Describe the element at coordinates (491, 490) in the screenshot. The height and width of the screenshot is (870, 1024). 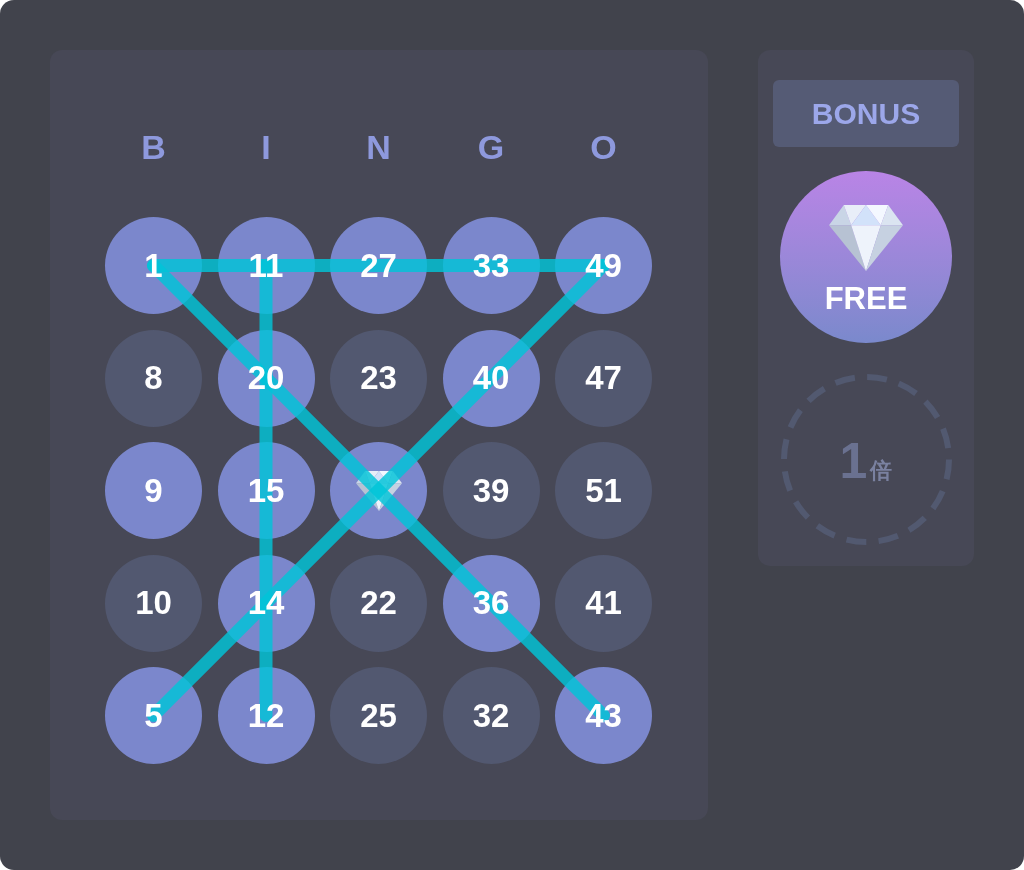
I see `number-cell: 39` at that location.